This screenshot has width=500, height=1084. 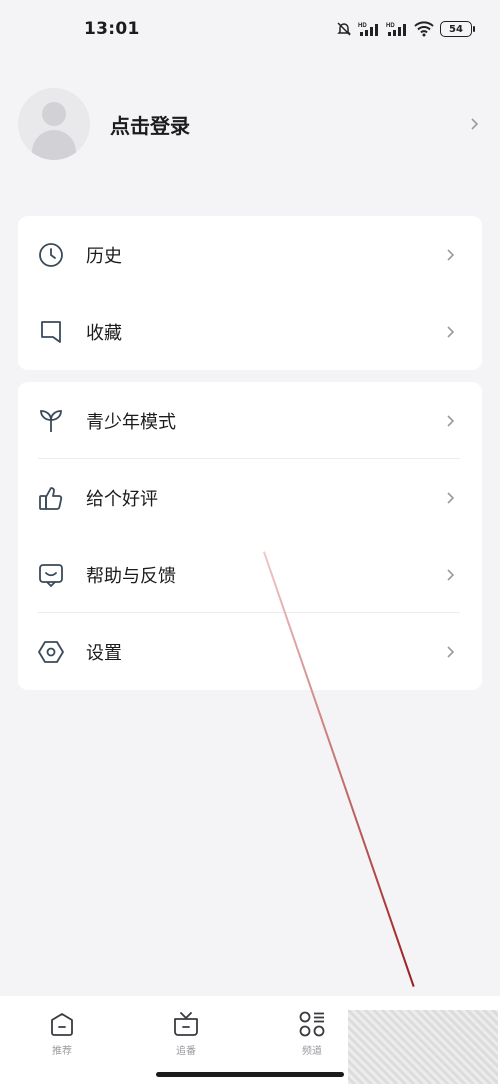 I want to click on login-entry: 点击登录, so click(x=250, y=124).